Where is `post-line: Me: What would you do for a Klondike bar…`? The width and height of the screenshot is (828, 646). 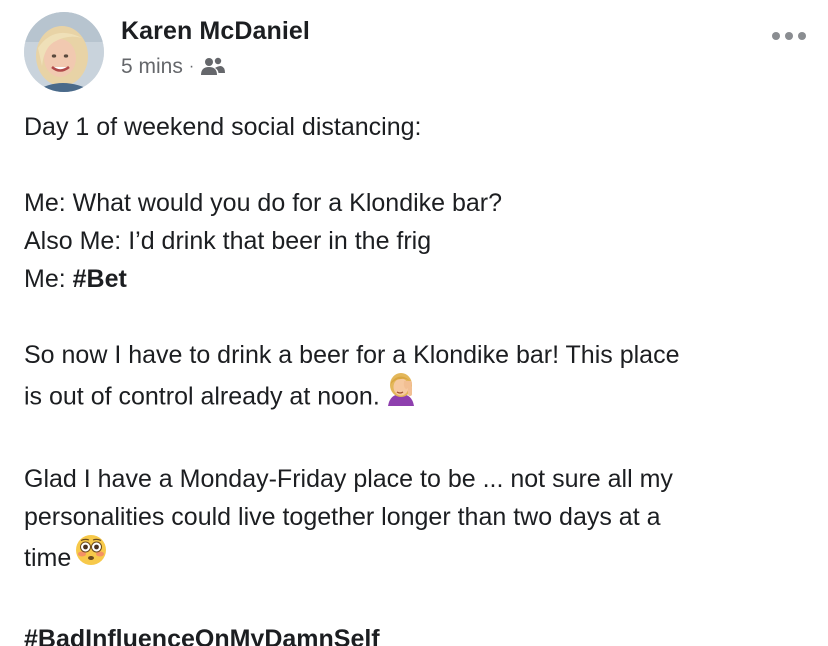 post-line: Me: What would you do for a Klondike bar… is located at coordinates (263, 203).